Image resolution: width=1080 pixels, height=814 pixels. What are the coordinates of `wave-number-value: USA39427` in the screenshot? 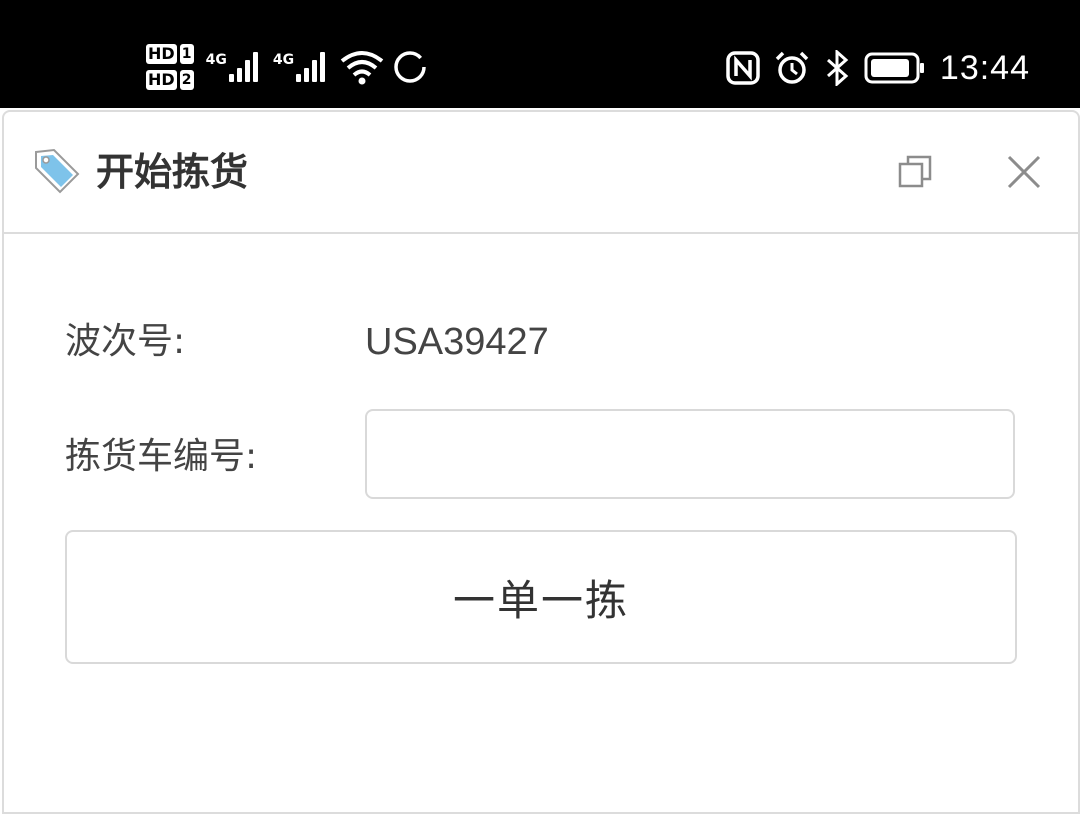 It's located at (457, 342).